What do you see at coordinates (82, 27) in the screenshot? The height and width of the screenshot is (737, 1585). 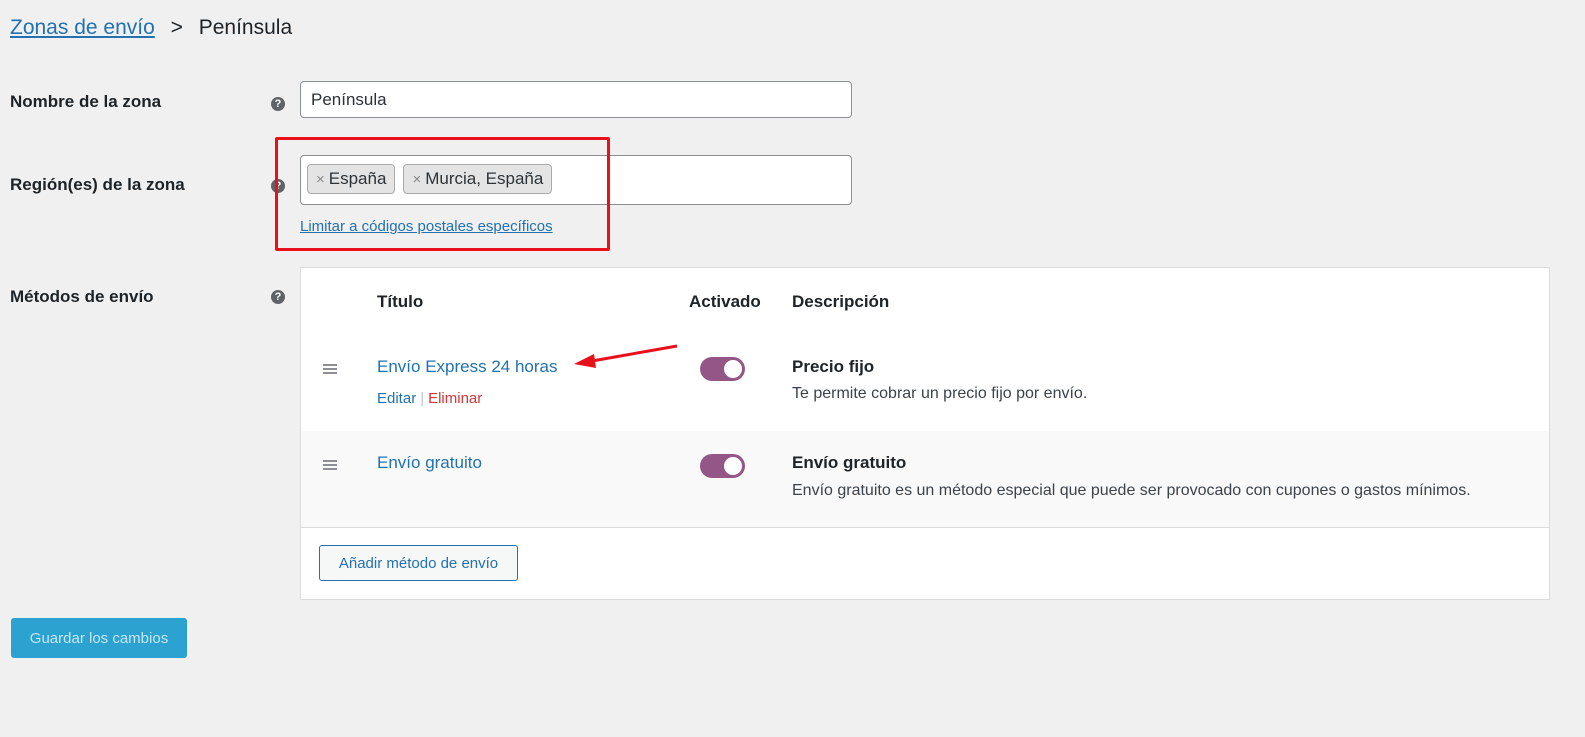 I see `breadcrumb-zones-link: Zonas de envío` at bounding box center [82, 27].